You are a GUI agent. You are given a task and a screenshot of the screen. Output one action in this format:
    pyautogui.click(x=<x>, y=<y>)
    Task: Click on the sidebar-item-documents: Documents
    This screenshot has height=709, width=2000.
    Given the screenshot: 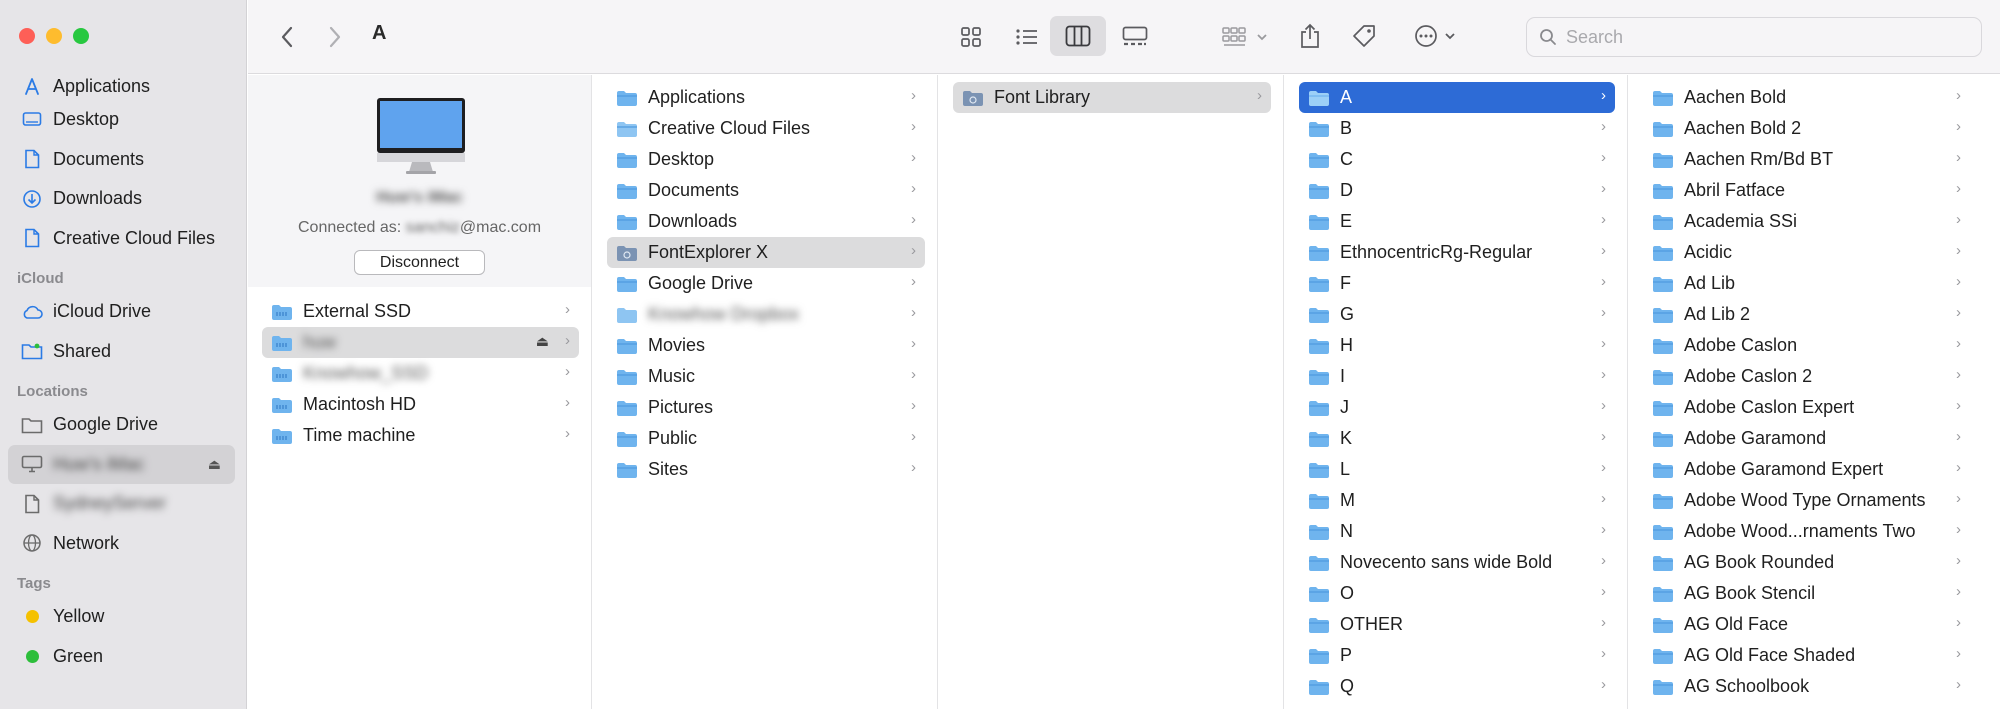 What is the action you would take?
    pyautogui.click(x=123, y=160)
    